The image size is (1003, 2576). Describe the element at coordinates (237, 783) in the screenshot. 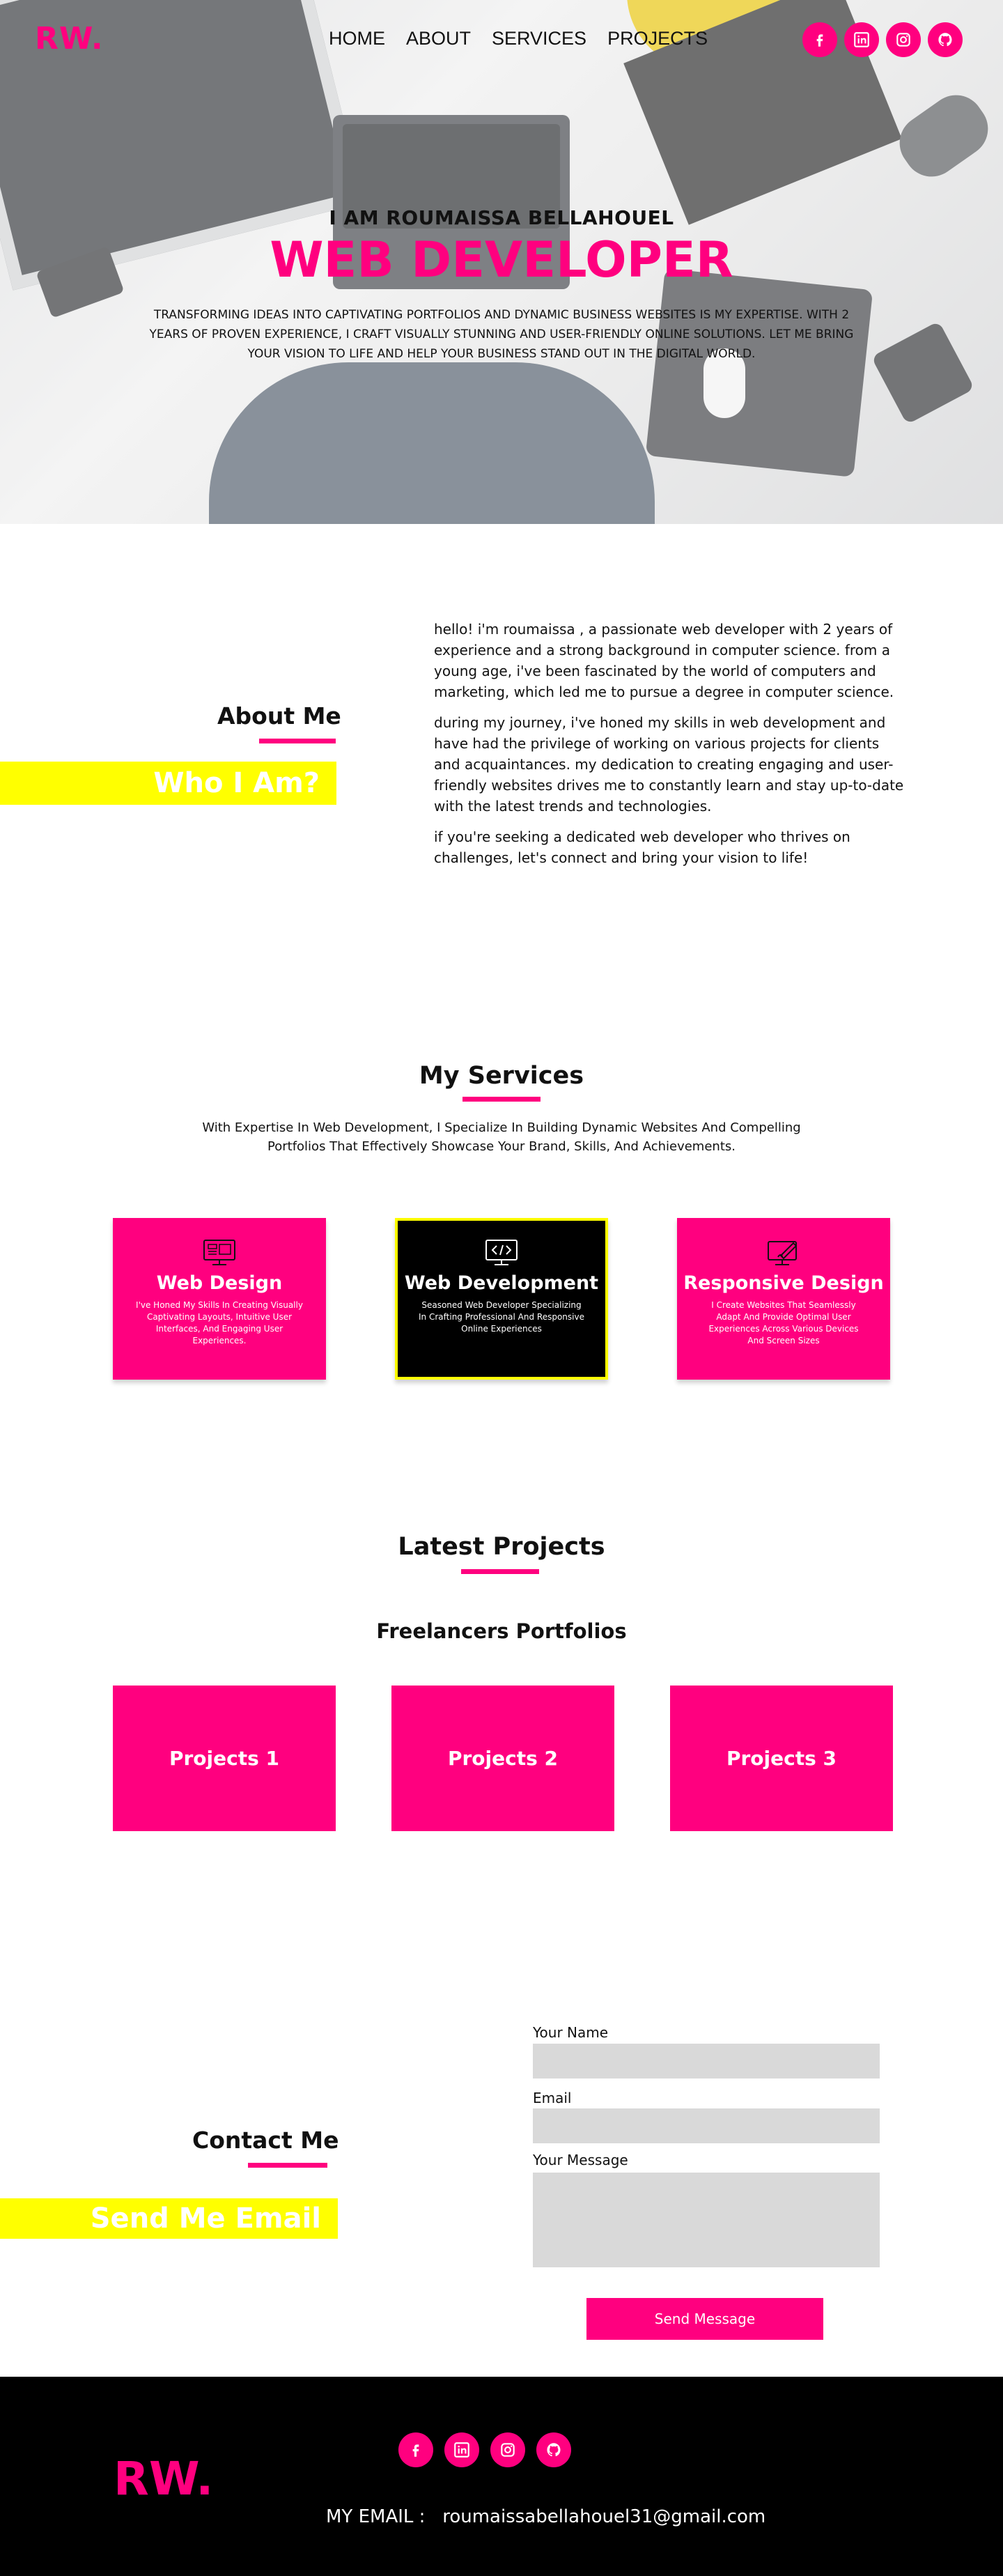

I see `about-tag: Who I Am?` at that location.